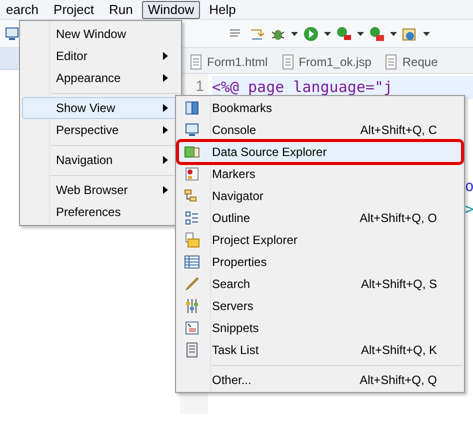 Image resolution: width=473 pixels, height=421 pixels. I want to click on menu-item: Navigator, so click(320, 196).